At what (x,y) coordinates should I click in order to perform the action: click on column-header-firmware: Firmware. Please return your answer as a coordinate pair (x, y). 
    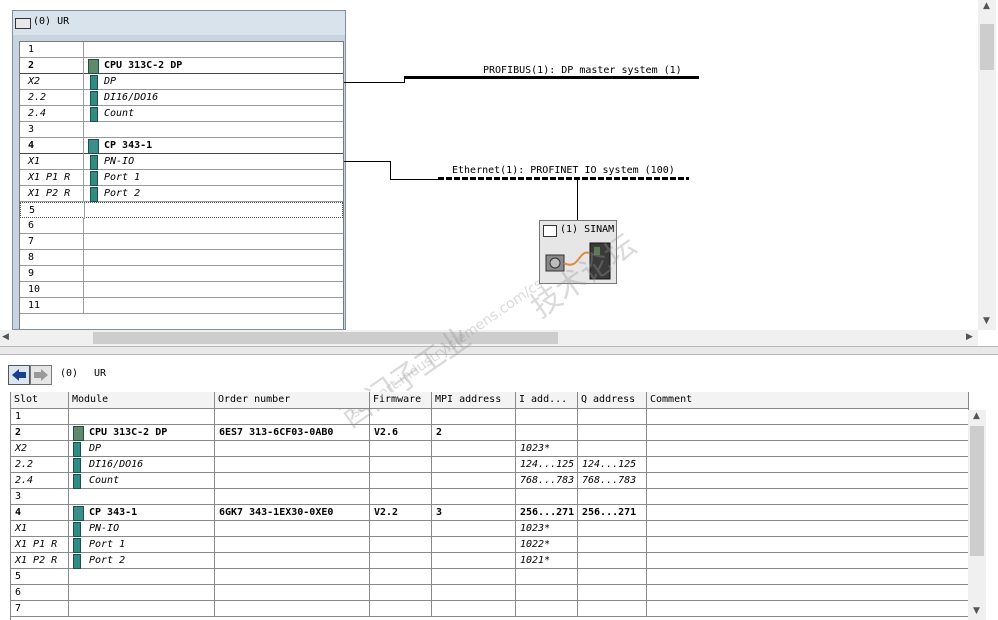
    Looking at the image, I should click on (401, 400).